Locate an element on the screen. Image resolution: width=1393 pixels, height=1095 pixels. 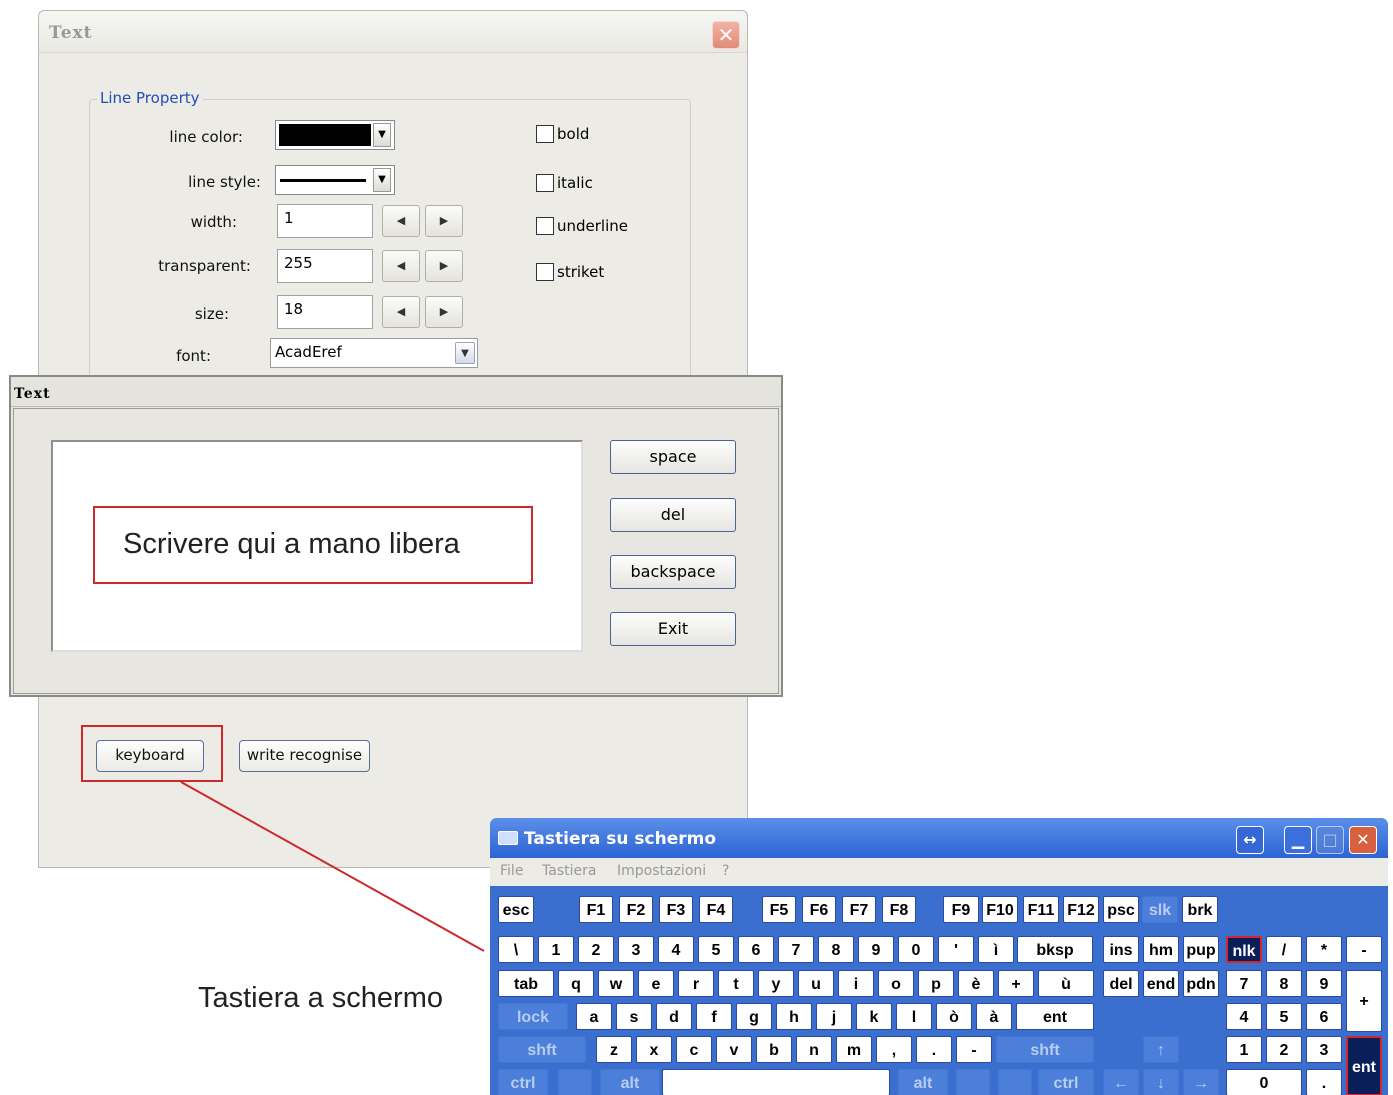
key-F10: F10 is located at coordinates (1000, 909).